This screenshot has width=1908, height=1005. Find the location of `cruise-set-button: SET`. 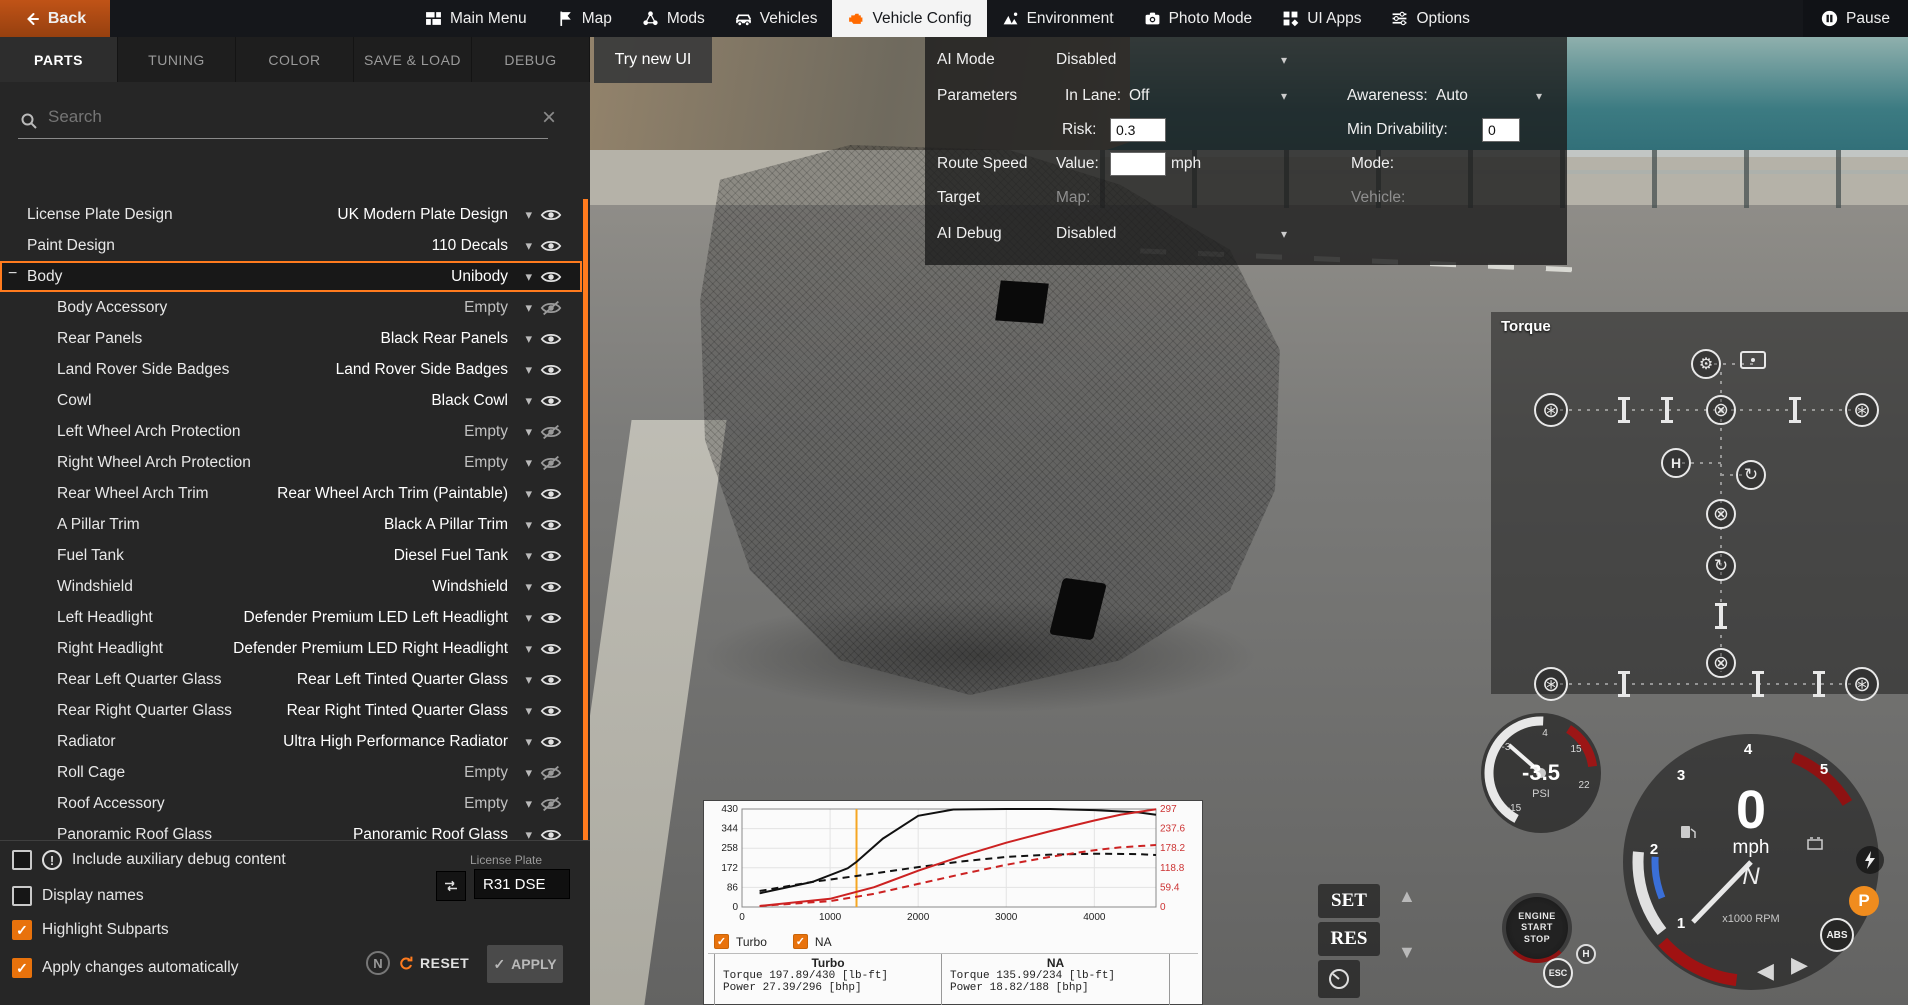

cruise-set-button: SET is located at coordinates (1349, 901).